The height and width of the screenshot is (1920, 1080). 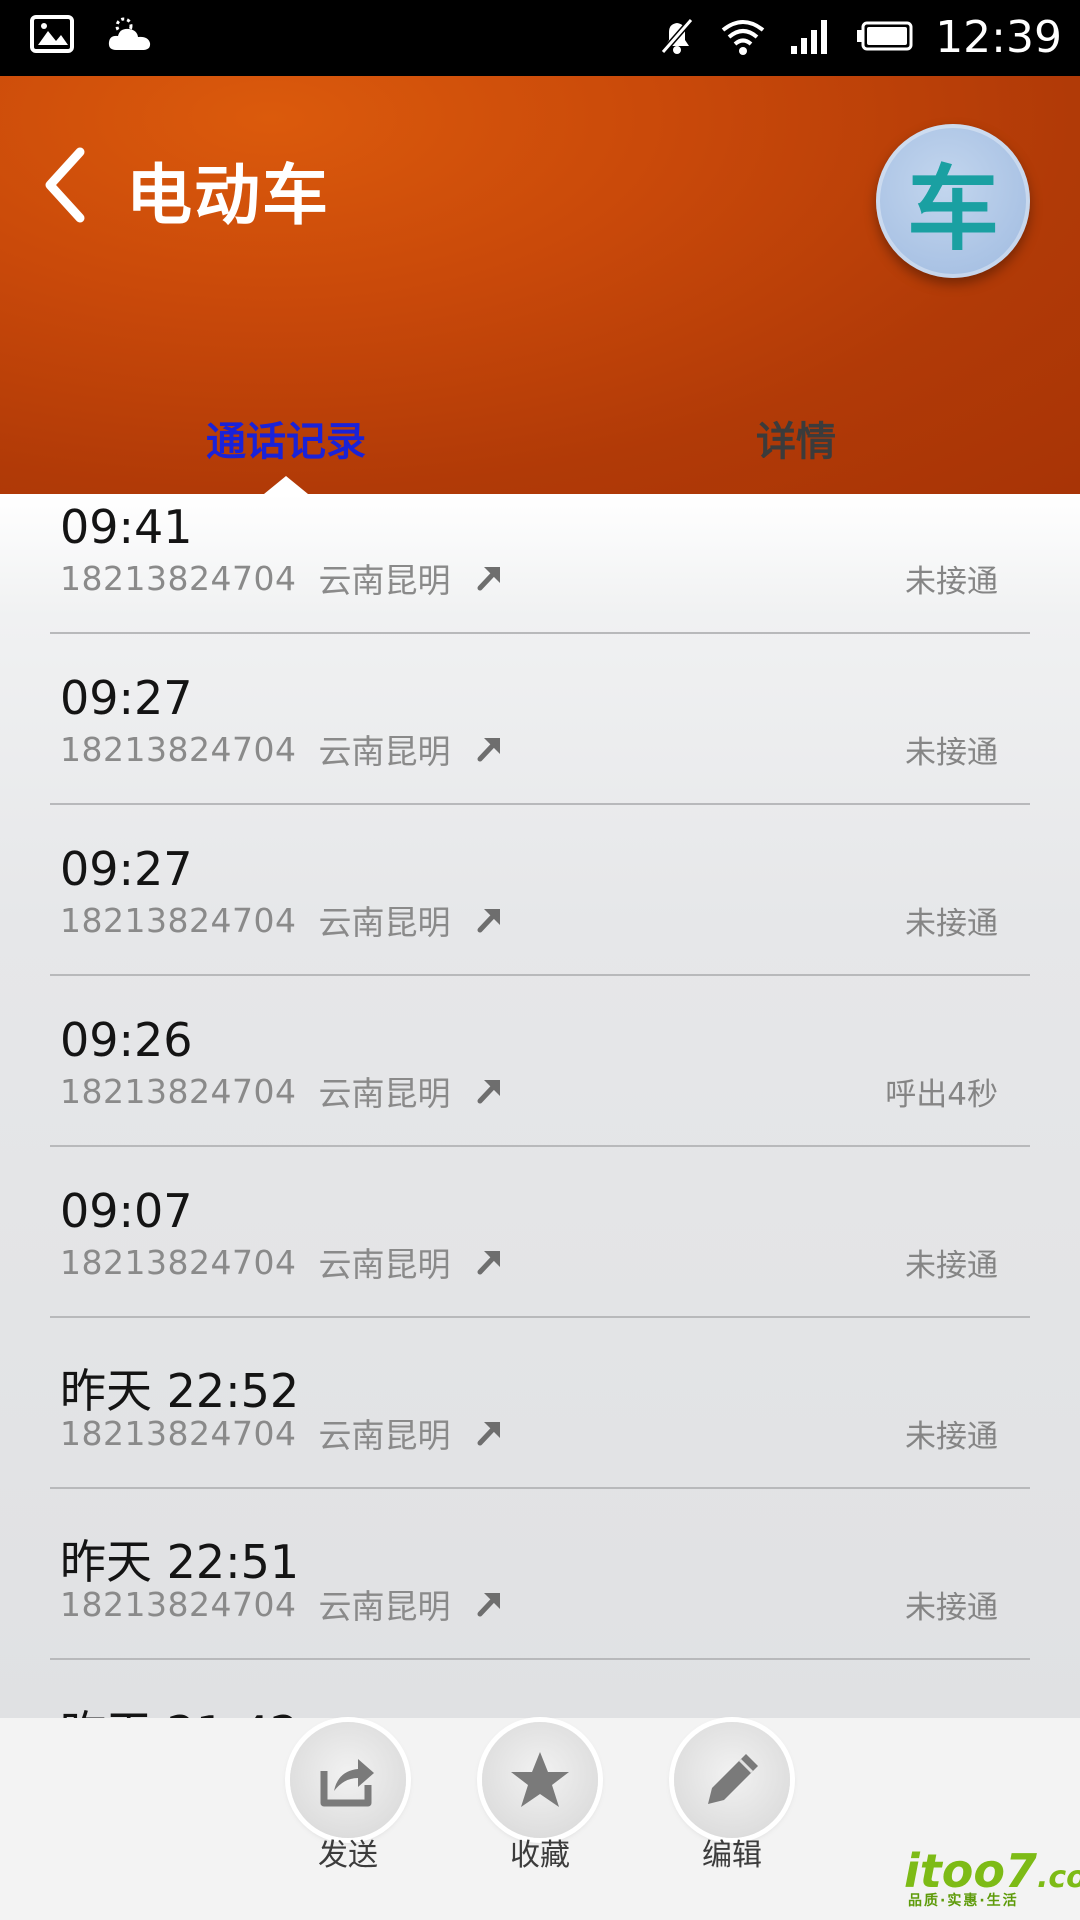 What do you see at coordinates (540, 1092) in the screenshot?
I see `call-log-row: 09:26 18213824704 云南昆明 呼出4秒` at bounding box center [540, 1092].